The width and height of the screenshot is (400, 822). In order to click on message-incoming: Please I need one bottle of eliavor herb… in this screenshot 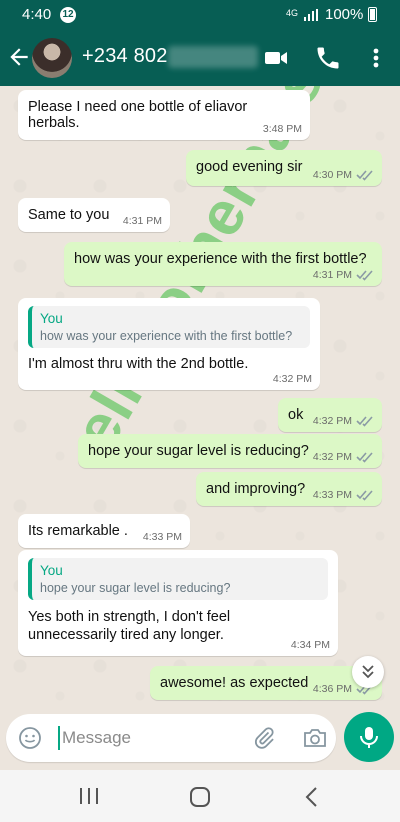, I will do `click(164, 115)`.